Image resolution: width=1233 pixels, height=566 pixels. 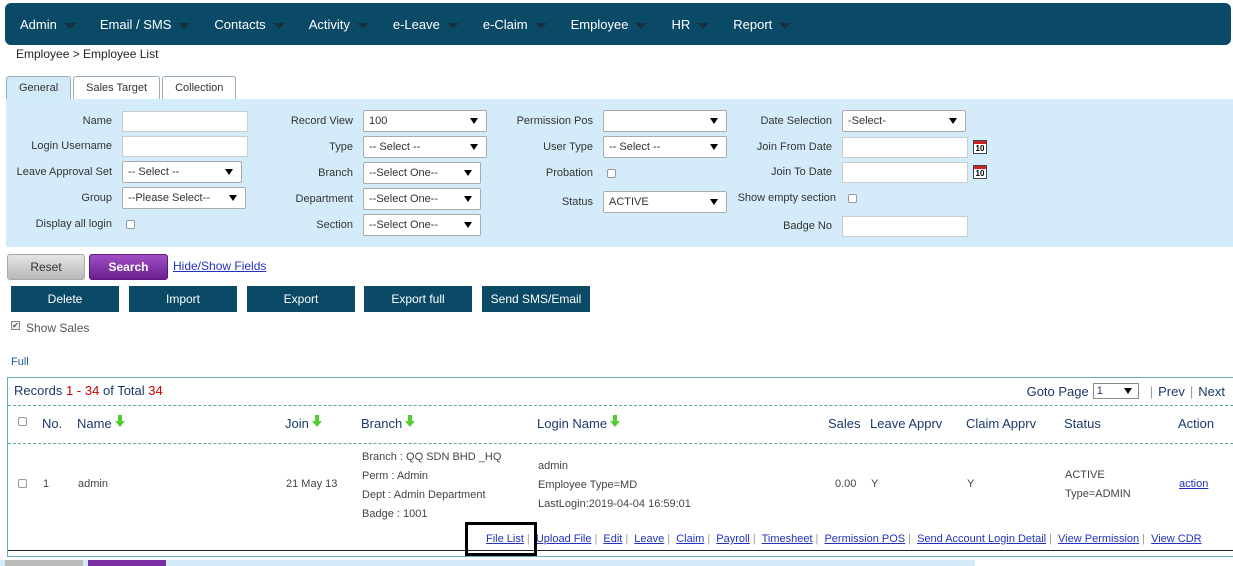 I want to click on bottom-reset-button, so click(x=44, y=563).